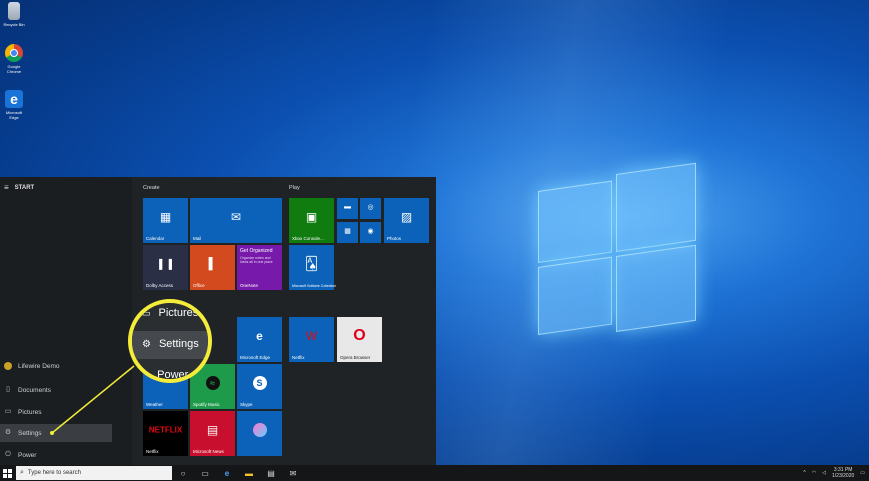 The height and width of the screenshot is (481, 869). Describe the element at coordinates (165, 263) in the screenshot. I see `dolby-icon: ▌▐` at that location.